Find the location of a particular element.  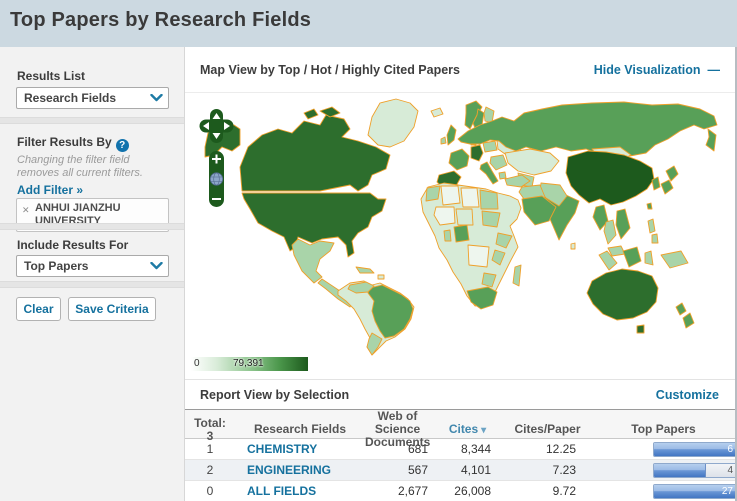

globe-icon is located at coordinates (216, 179).